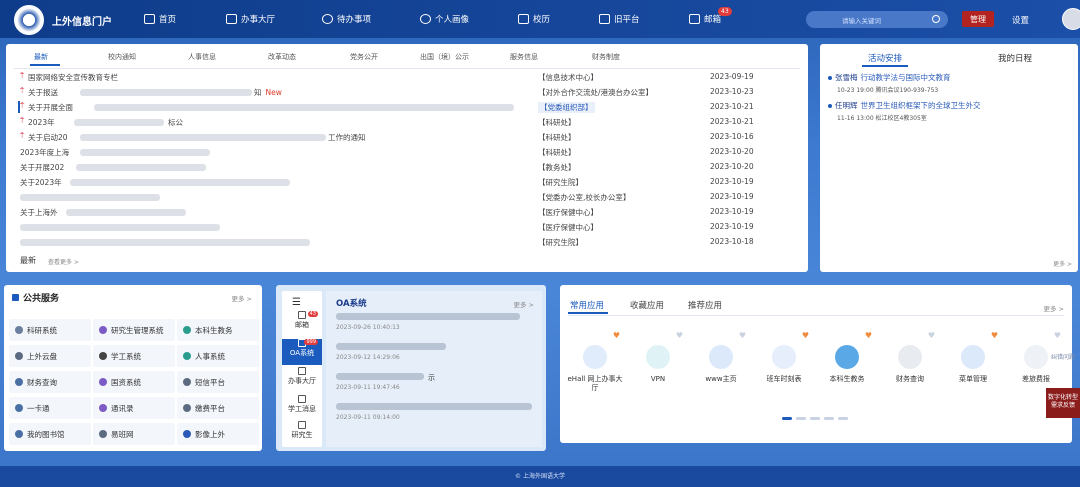 Image resolution: width=1080 pixels, height=487 pixels. I want to click on search-icon, so click(936, 19).